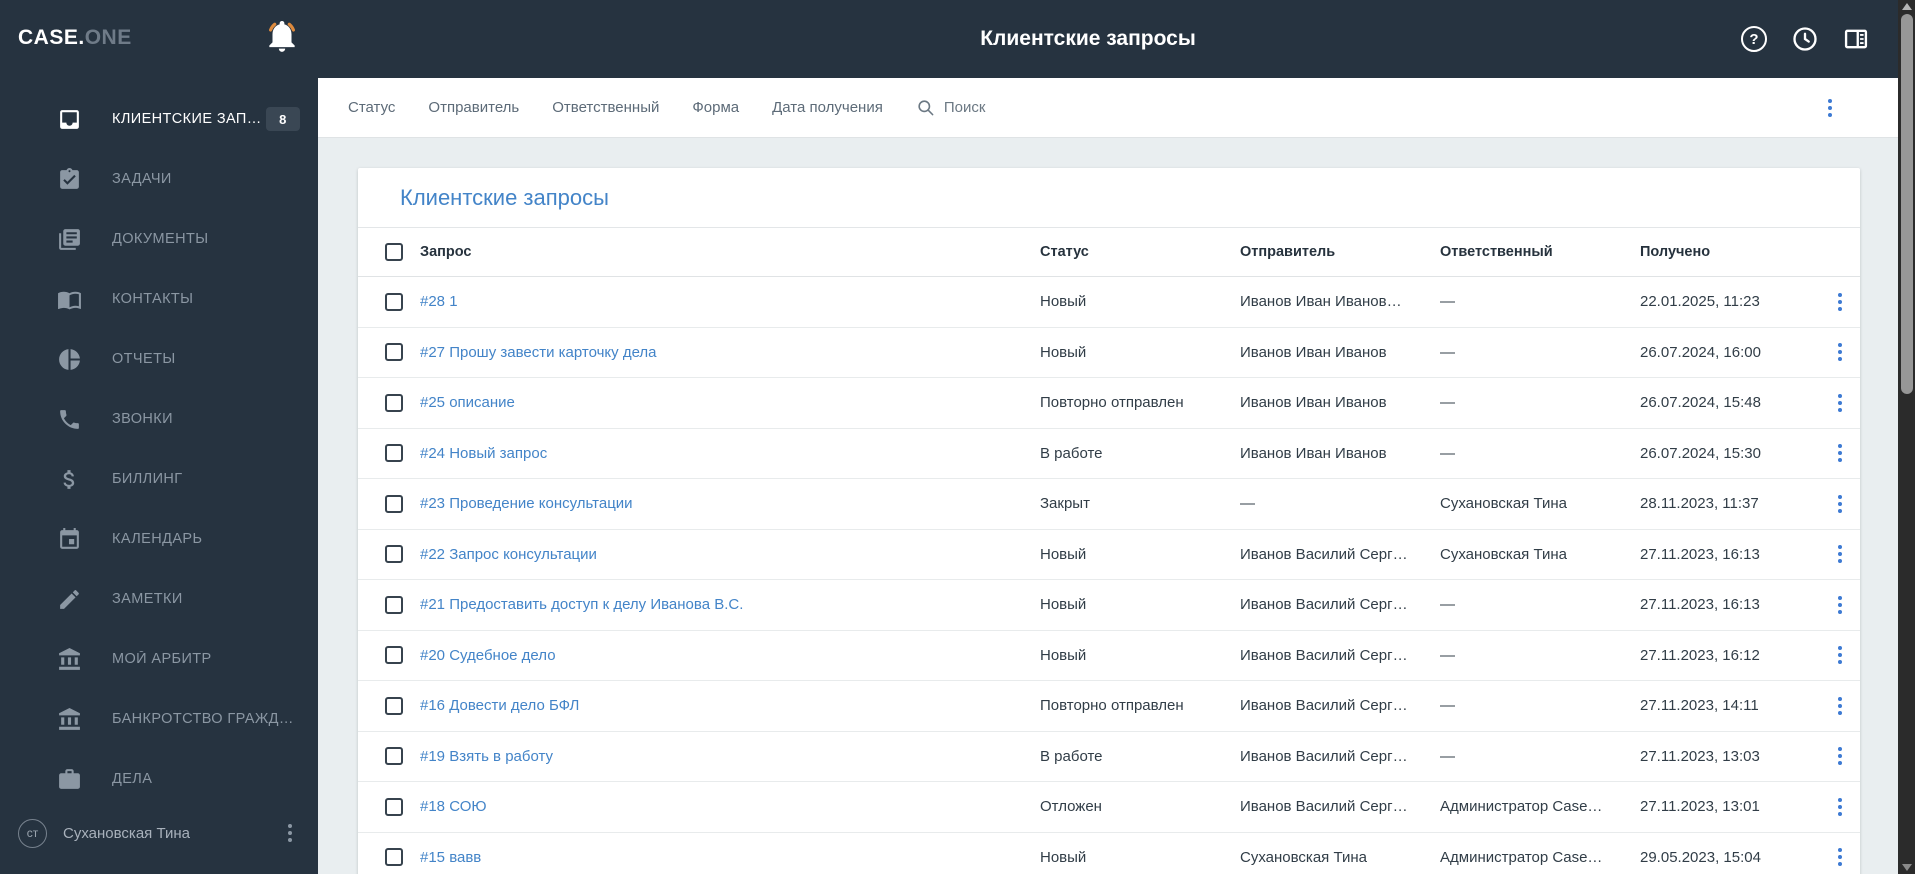 This screenshot has height=874, width=1915. What do you see at coordinates (730, 503) in the screenshot?
I see `request-title-link: #23 Проведение консультации` at bounding box center [730, 503].